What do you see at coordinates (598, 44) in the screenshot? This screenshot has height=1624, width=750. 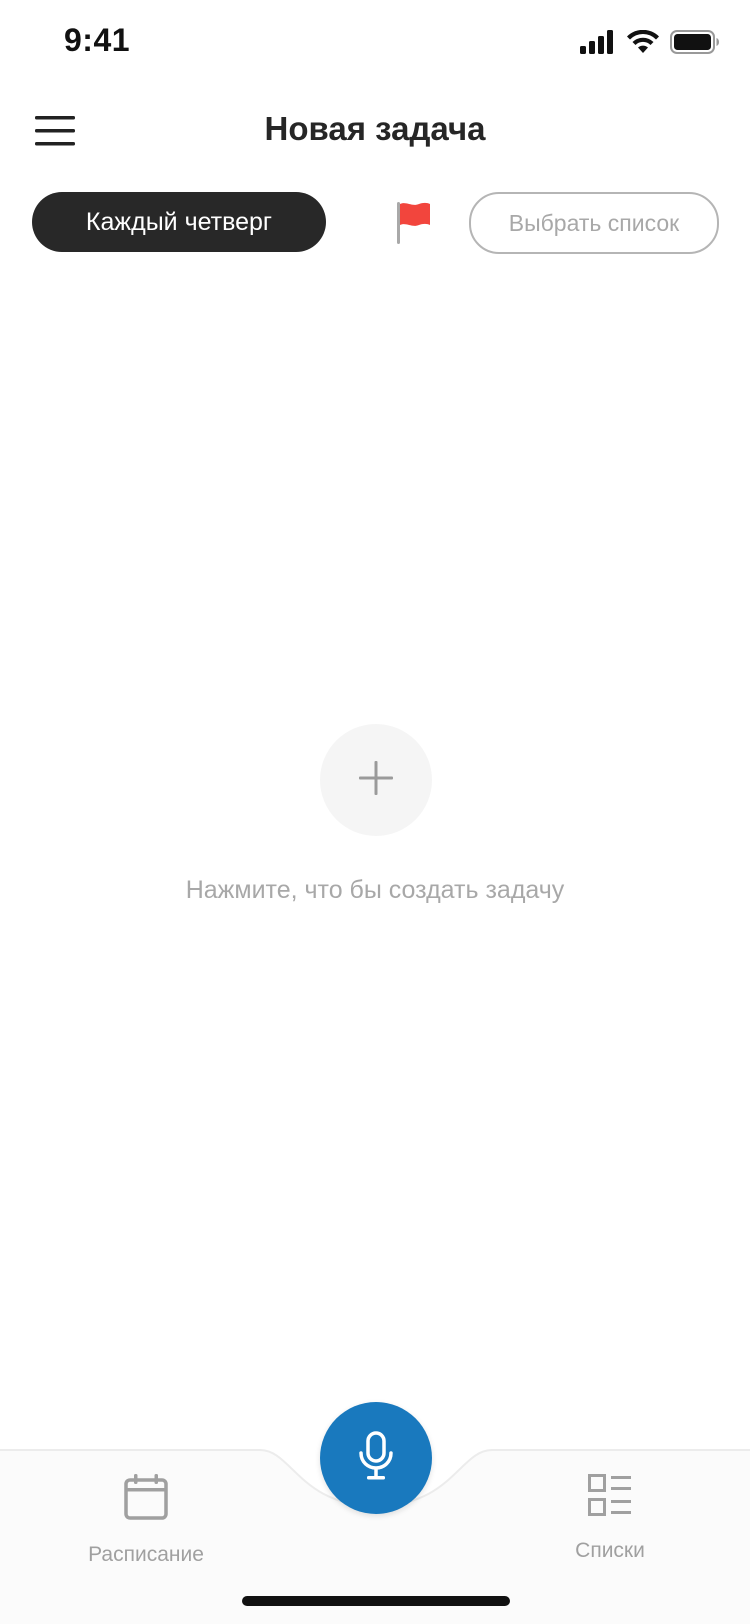 I see `cellular-signal-icon` at bounding box center [598, 44].